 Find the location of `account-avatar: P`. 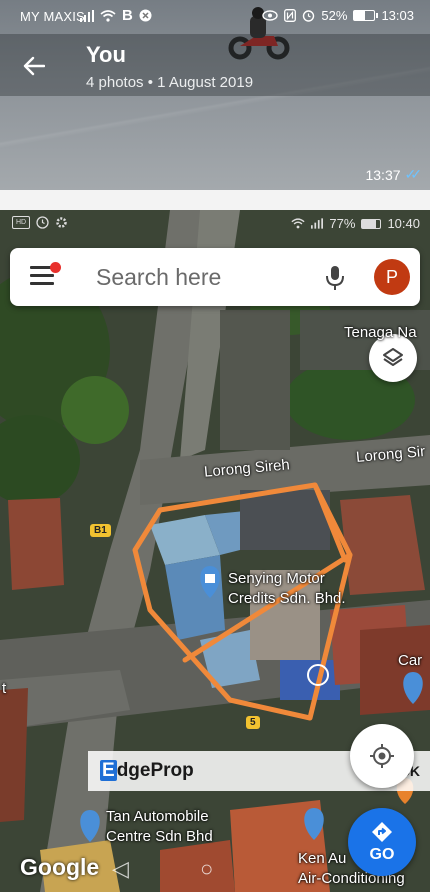

account-avatar: P is located at coordinates (392, 277).